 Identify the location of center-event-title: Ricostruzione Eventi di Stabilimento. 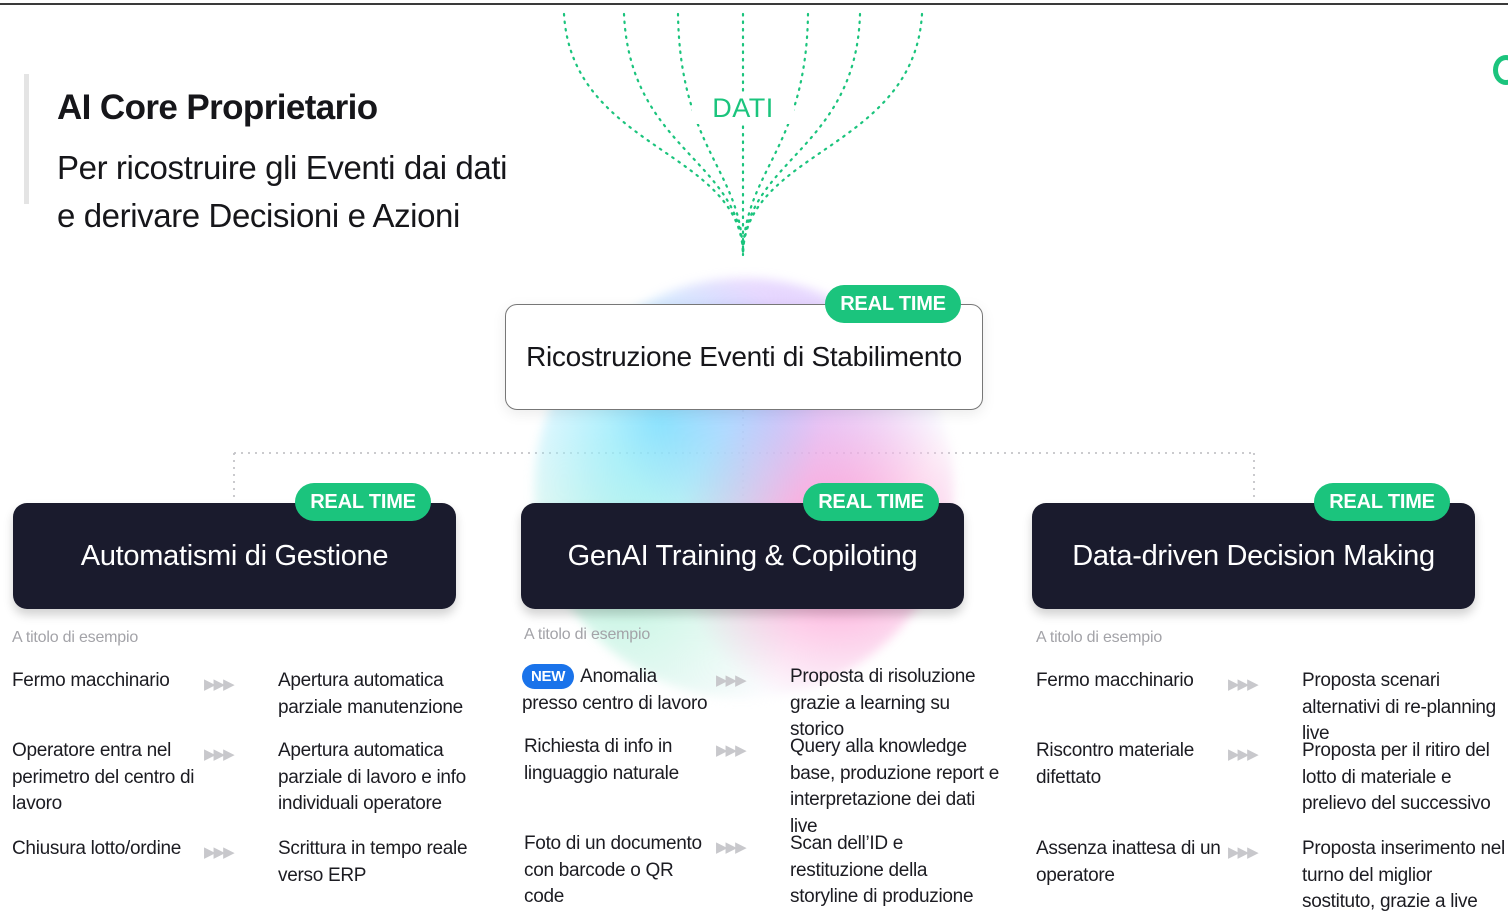
(744, 356).